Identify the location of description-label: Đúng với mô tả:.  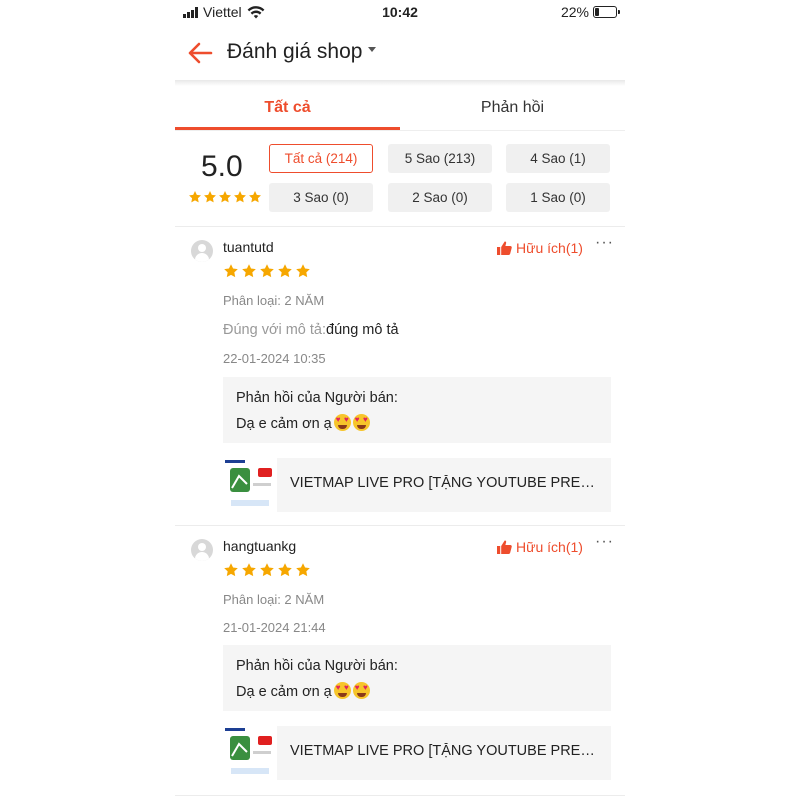
(274, 330).